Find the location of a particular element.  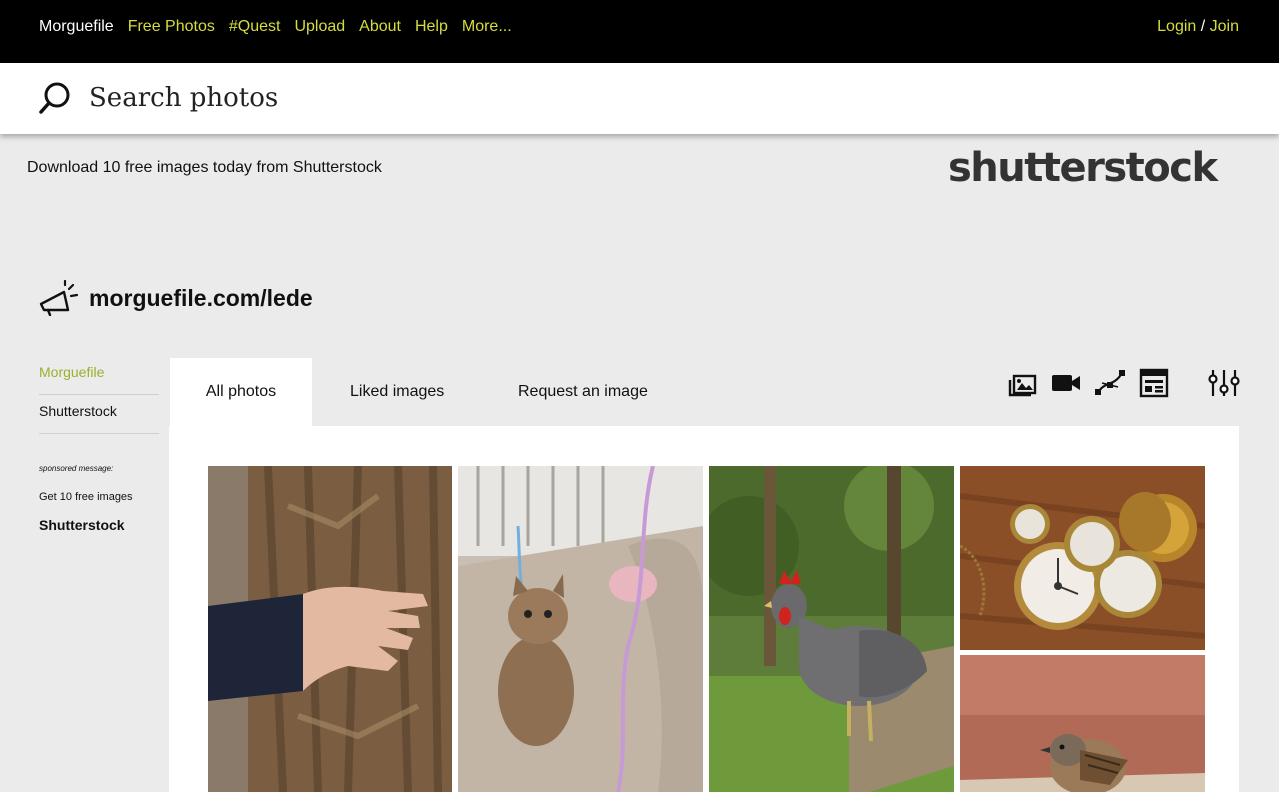

photos-icon is located at coordinates (1022, 383).